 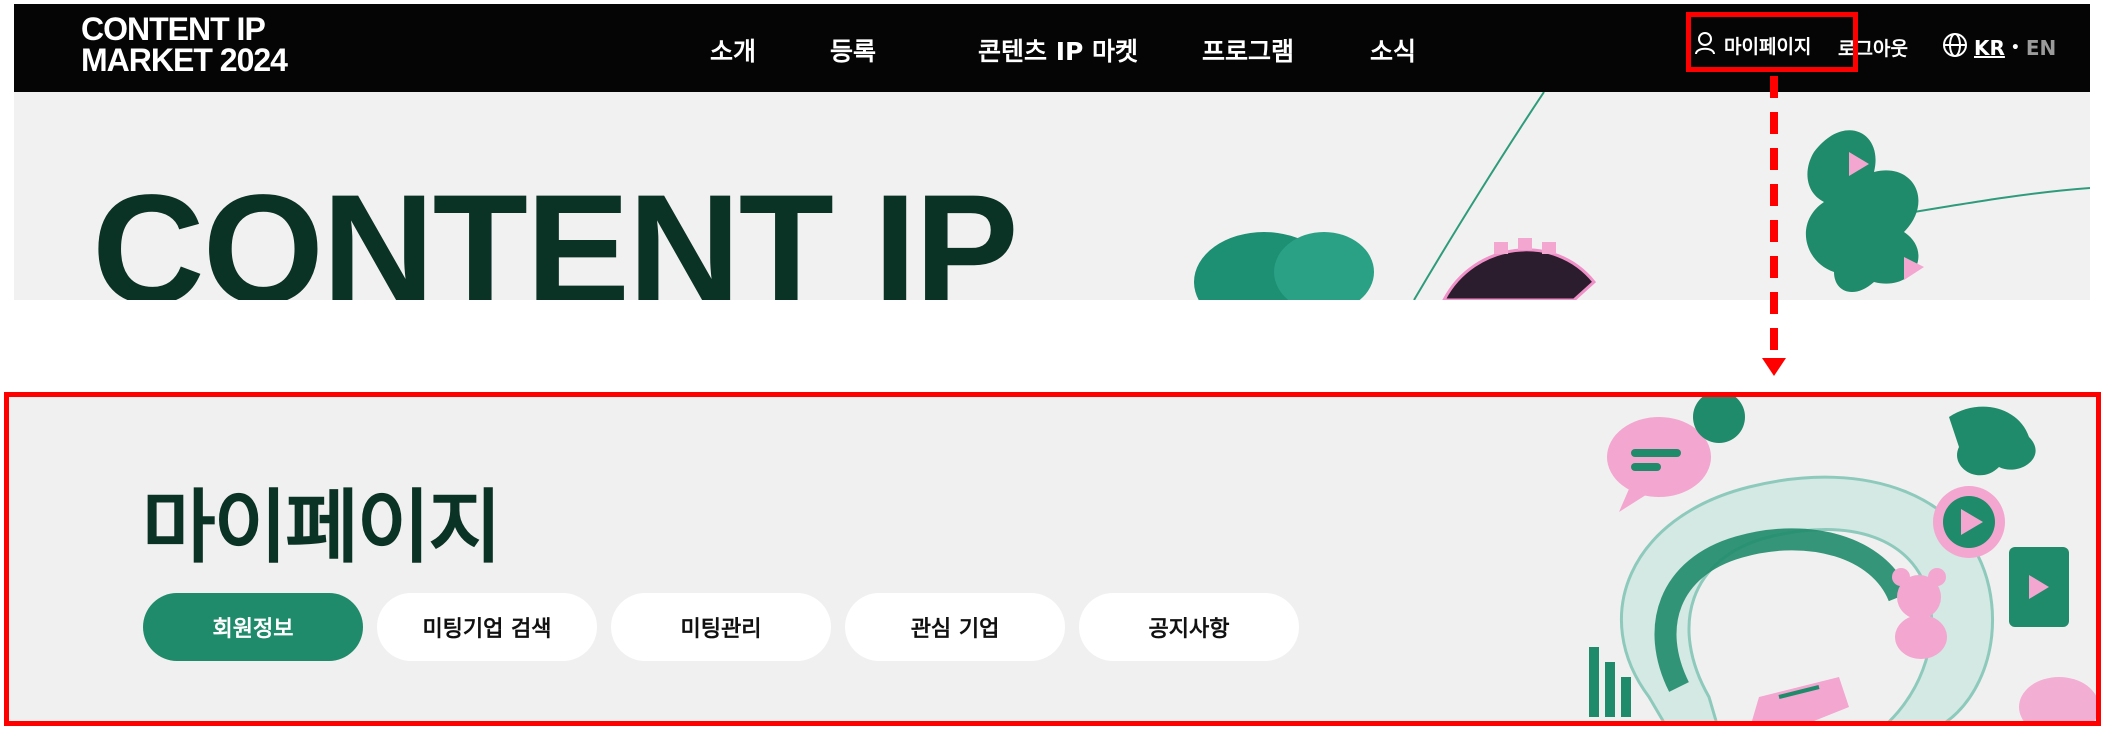 What do you see at coordinates (555, 231) in the screenshot?
I see `hero-title: CONTENT IP` at bounding box center [555, 231].